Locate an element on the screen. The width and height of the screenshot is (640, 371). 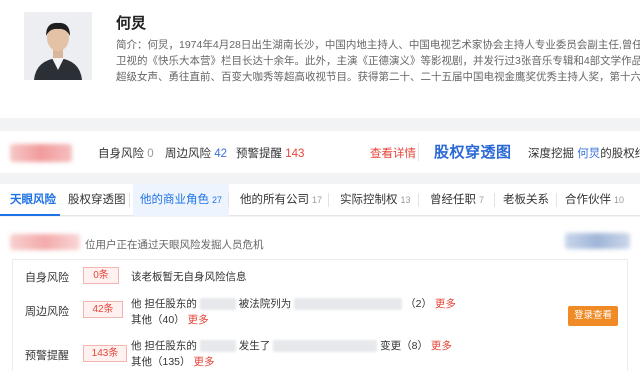
tab-equity-chart: 股权穿透图 is located at coordinates (97, 200).